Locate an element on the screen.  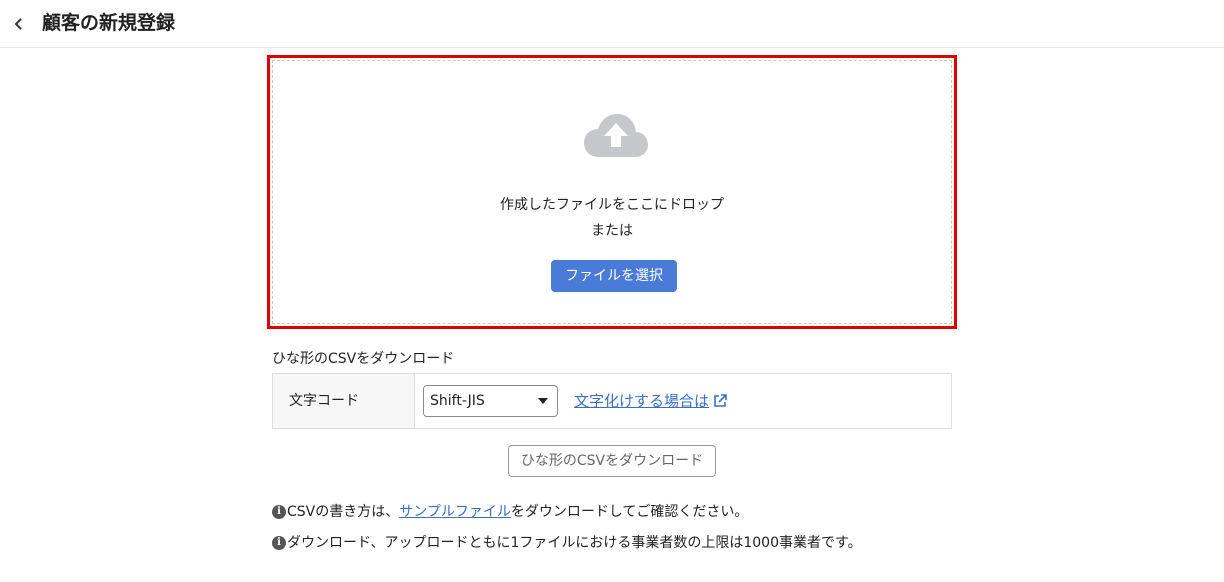
sample-file-link: サンプルファイル is located at coordinates (455, 512).